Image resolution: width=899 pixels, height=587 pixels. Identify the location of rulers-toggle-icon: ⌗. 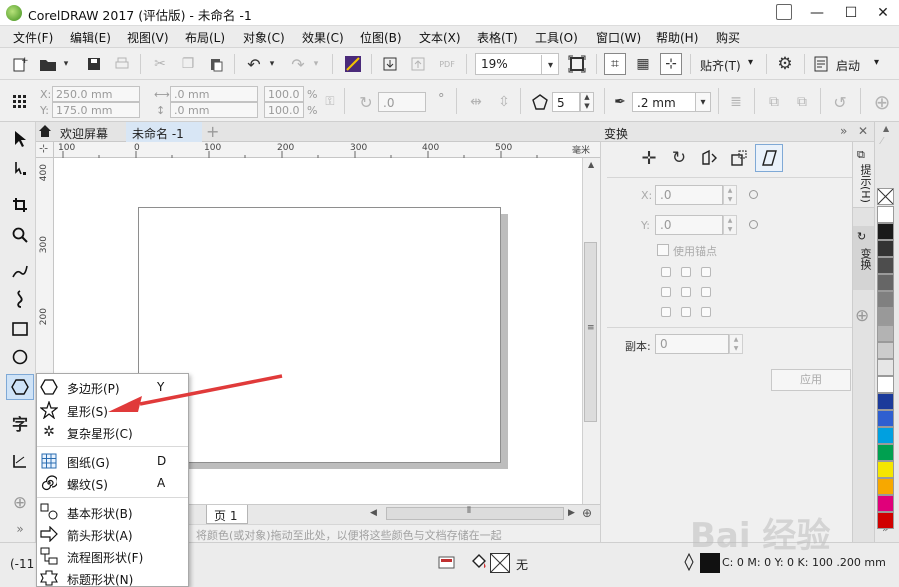
(615, 64).